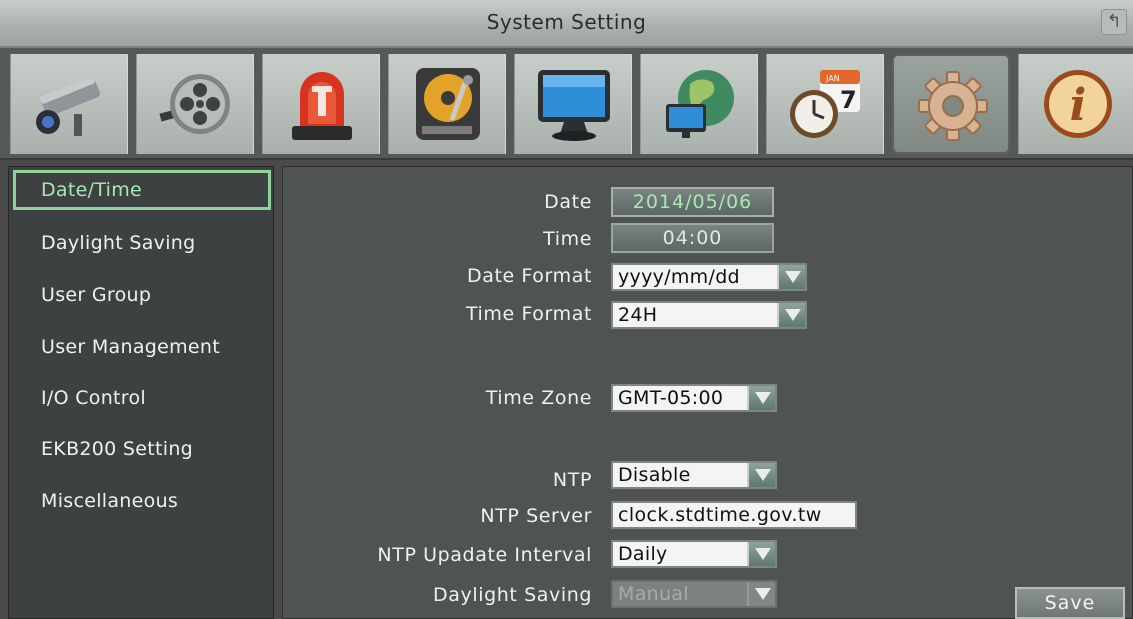 The height and width of the screenshot is (619, 1133). I want to click on hard-disk-icon, so click(448, 104).